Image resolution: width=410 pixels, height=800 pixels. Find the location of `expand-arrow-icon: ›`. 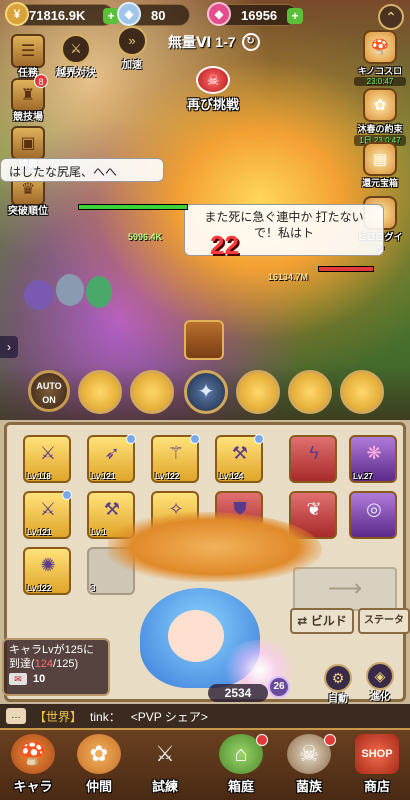

expand-arrow-icon: › is located at coordinates (9, 347).